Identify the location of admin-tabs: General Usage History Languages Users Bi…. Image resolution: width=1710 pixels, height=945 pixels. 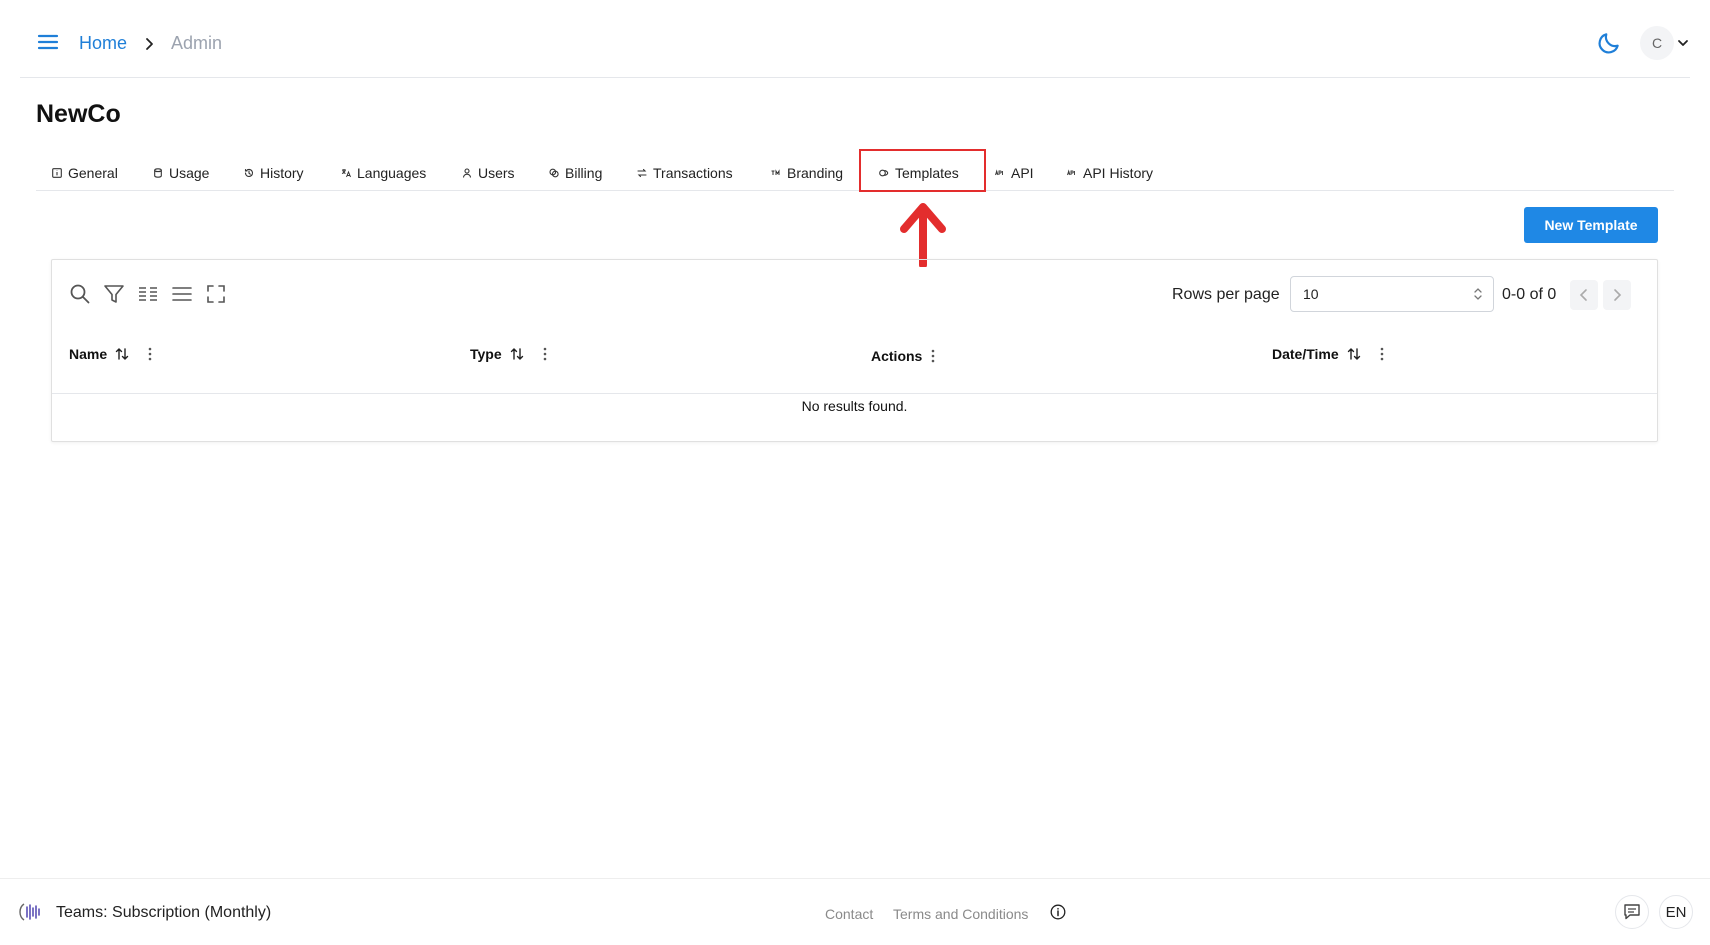
(855, 173).